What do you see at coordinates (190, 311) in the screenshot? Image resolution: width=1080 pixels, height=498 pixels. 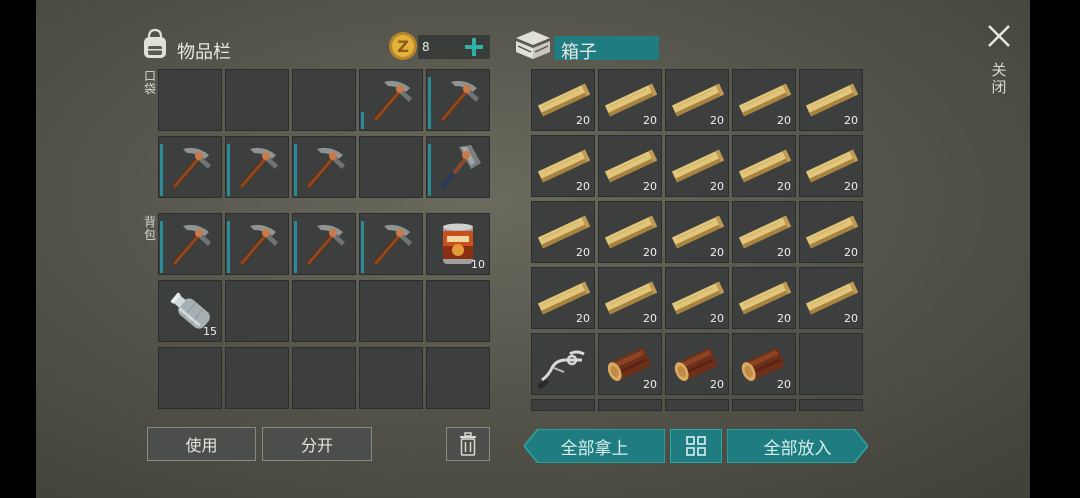 I see `backpack-slot: 15` at bounding box center [190, 311].